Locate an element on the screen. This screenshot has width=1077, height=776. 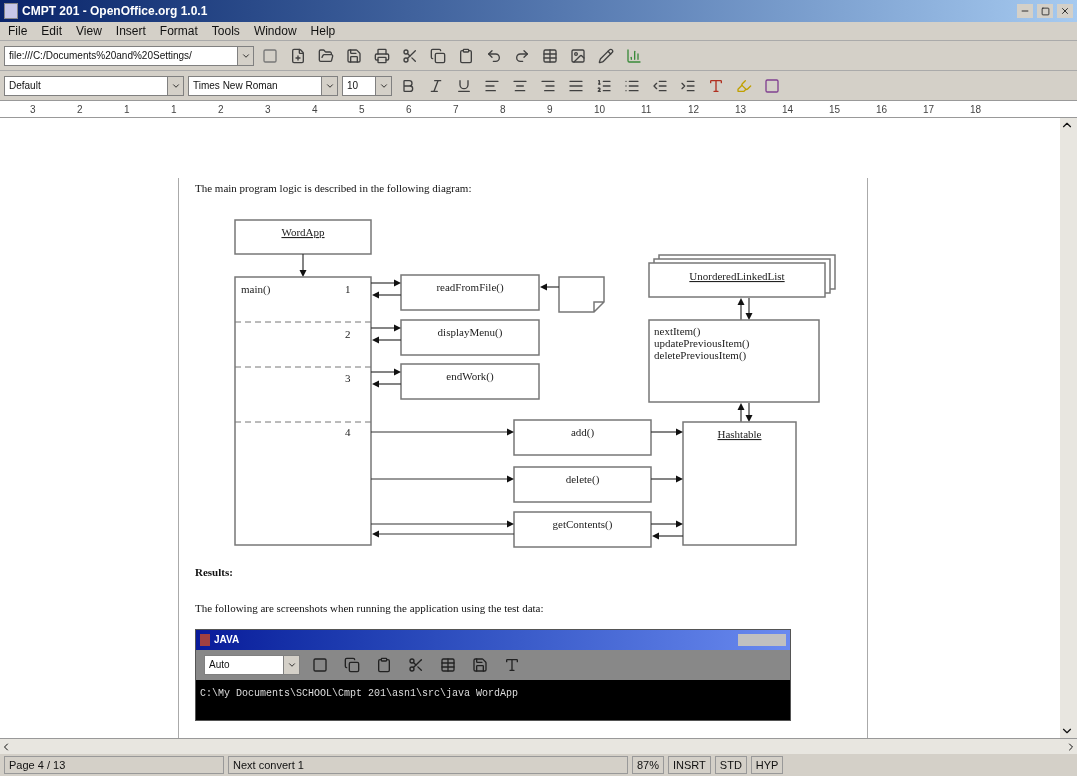
console-icon is located at coordinates (205, 639).